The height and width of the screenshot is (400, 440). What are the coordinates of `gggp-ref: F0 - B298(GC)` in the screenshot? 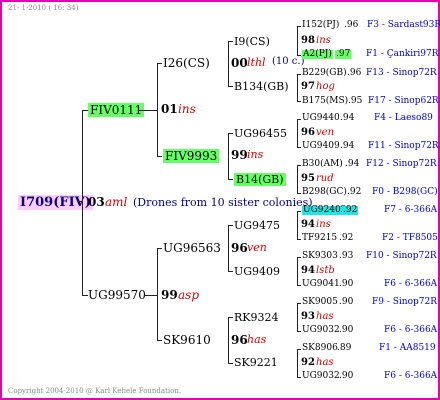 It's located at (405, 192).